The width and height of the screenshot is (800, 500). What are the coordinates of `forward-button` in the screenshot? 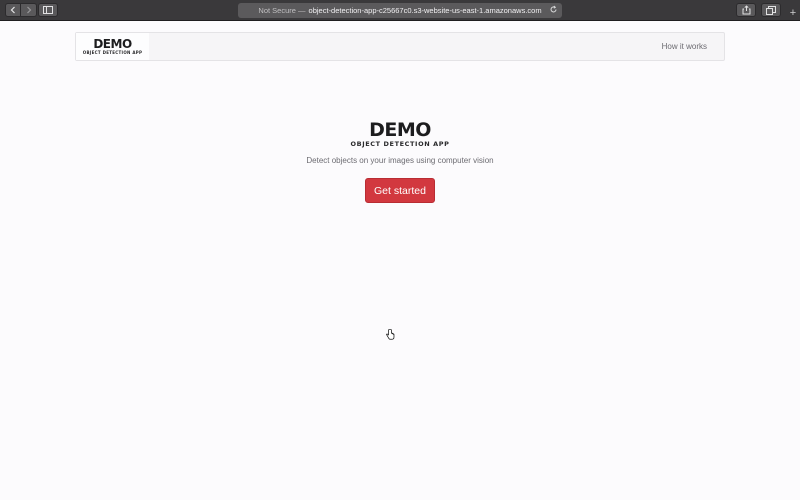 It's located at (29, 10).